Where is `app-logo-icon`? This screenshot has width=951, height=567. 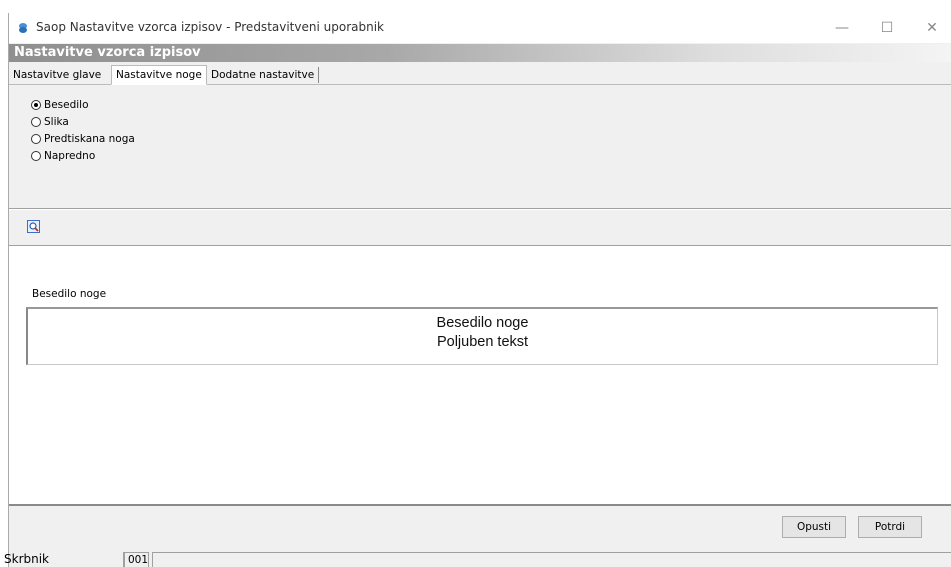 app-logo-icon is located at coordinates (23, 28).